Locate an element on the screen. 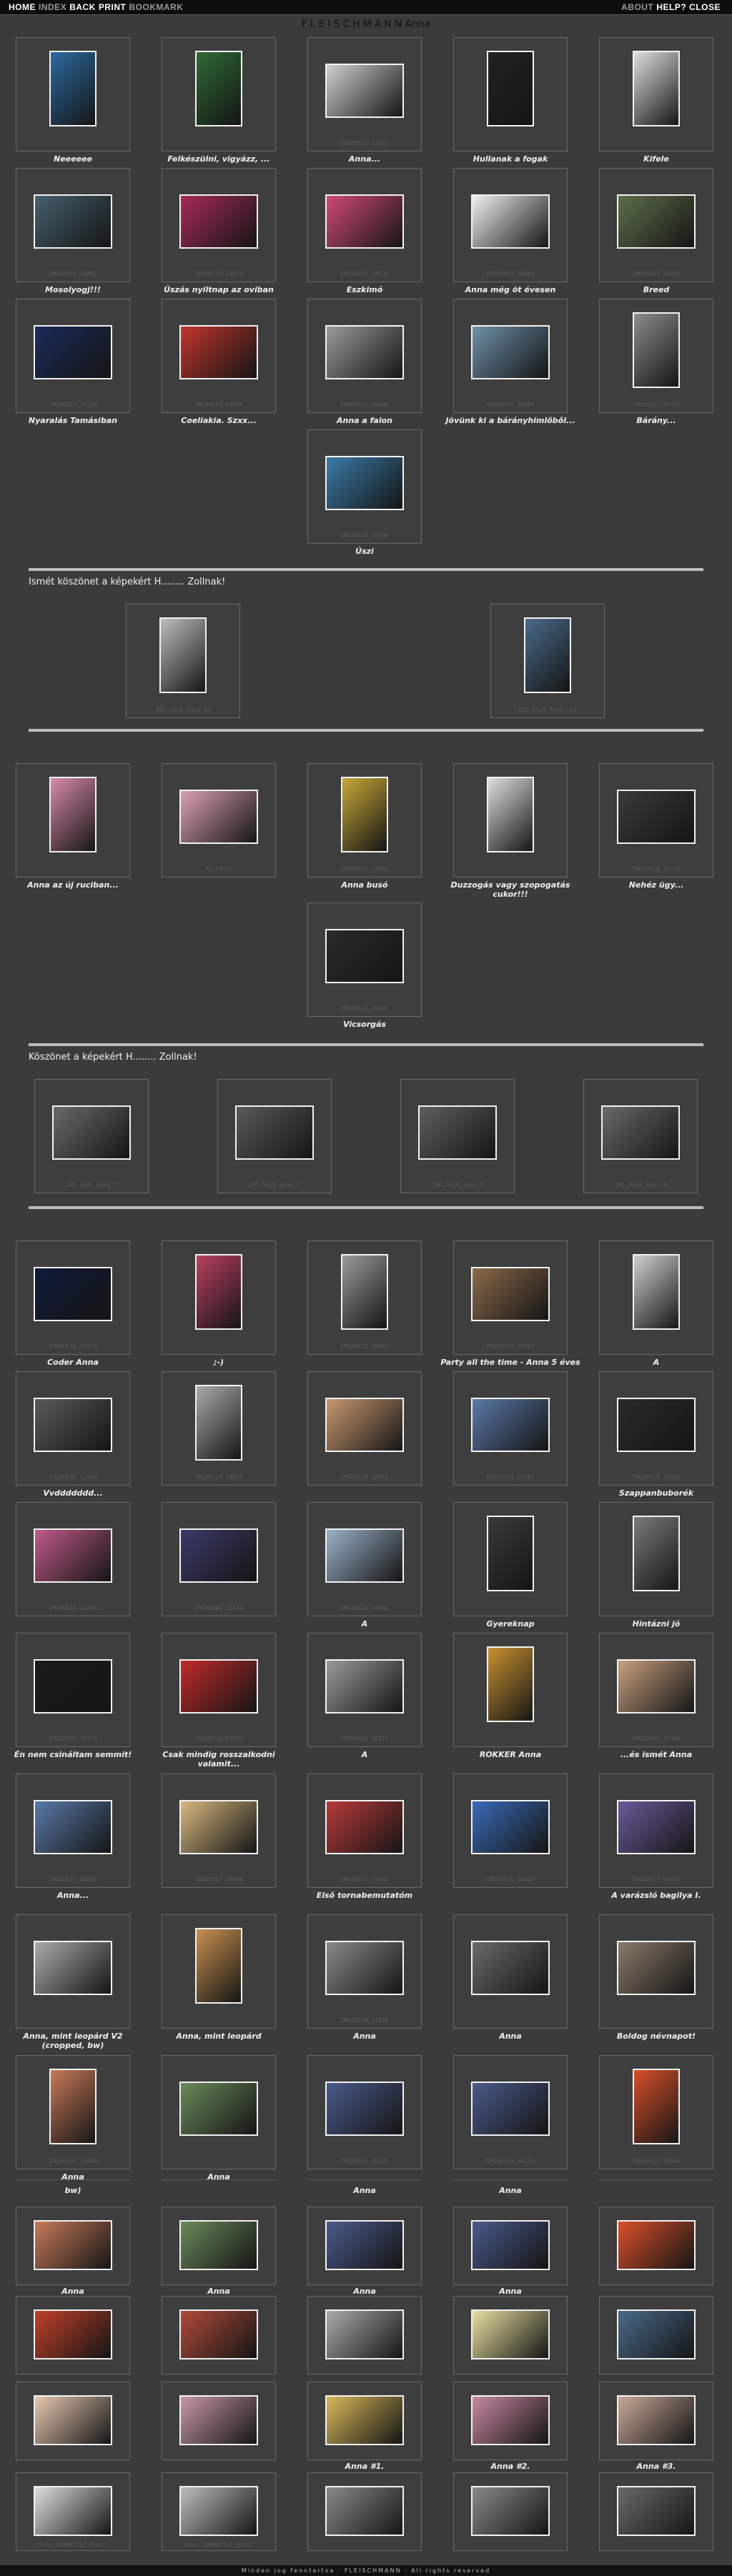 This screenshot has width=732, height=2576. thumbnail-filename: IMG00516_00606 is located at coordinates (510, 405).